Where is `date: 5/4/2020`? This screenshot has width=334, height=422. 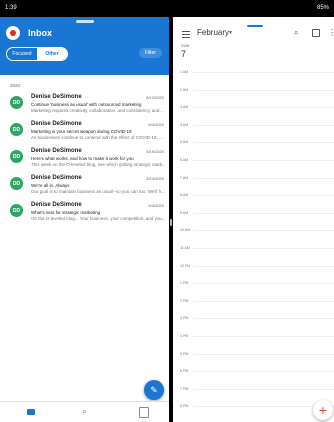
date: 5/4/2020 is located at coordinates (156, 205).